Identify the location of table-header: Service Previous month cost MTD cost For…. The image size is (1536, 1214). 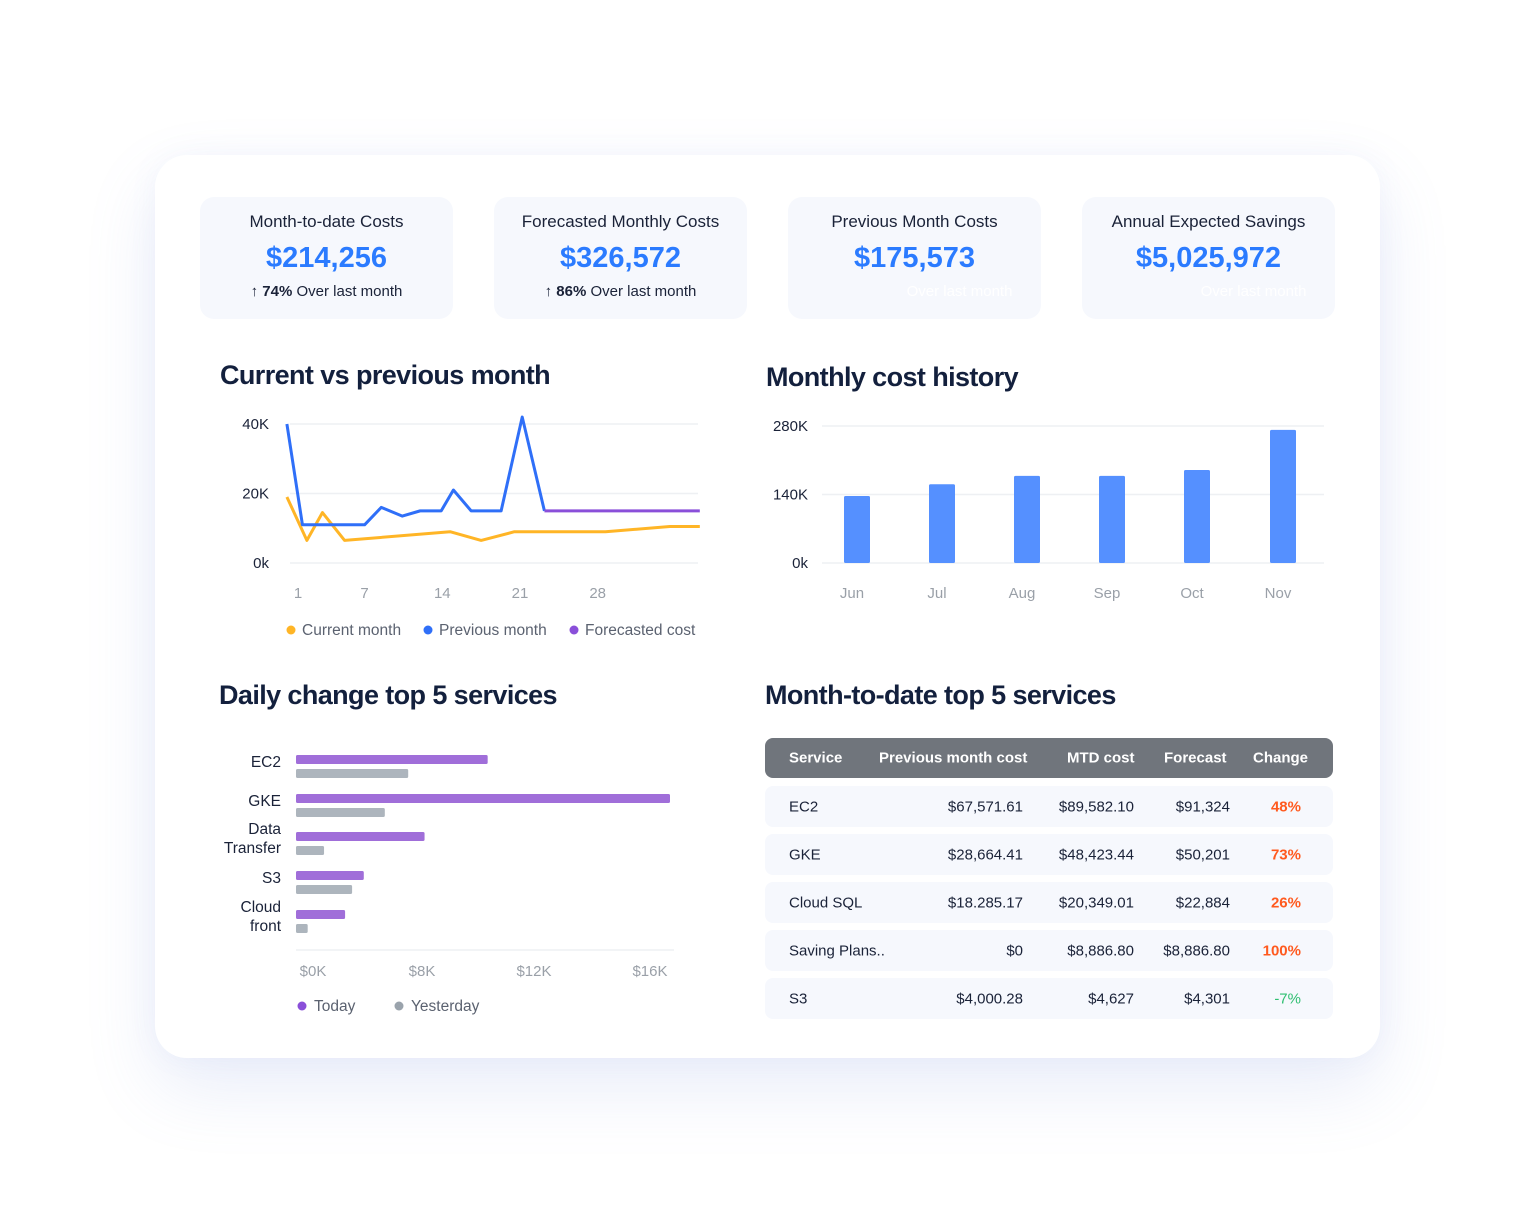
(1049, 758).